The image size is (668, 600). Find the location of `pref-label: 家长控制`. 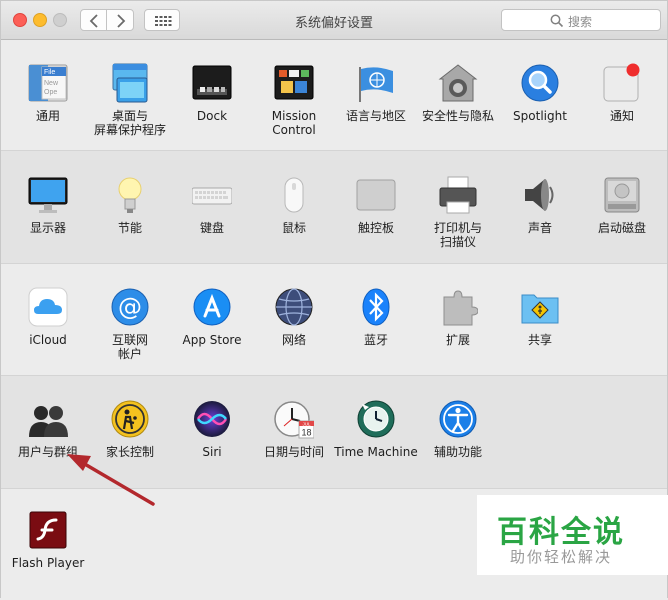

pref-label: 家长控制 is located at coordinates (129, 452).